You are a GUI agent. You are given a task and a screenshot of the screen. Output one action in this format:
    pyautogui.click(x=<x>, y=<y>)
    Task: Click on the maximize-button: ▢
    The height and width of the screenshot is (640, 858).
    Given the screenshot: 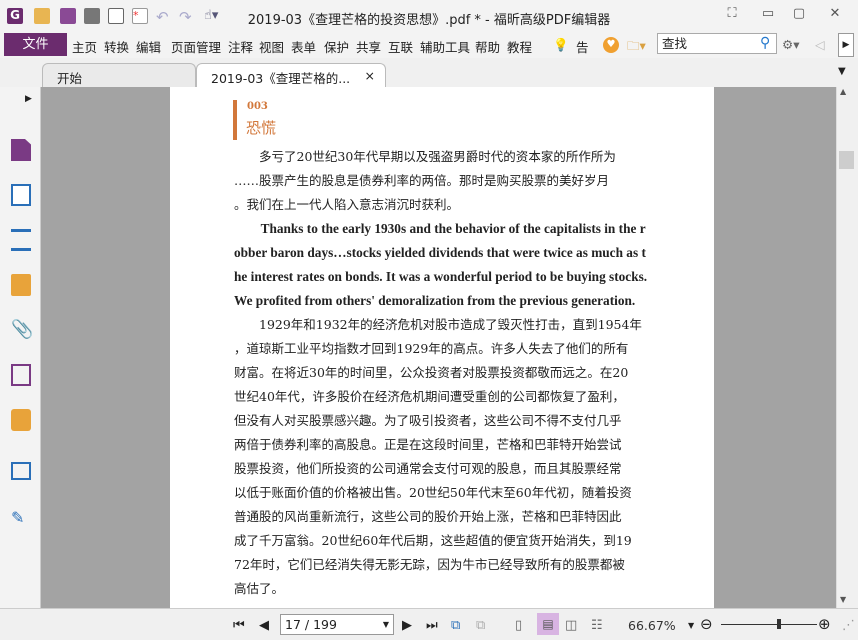 What is the action you would take?
    pyautogui.click(x=799, y=15)
    